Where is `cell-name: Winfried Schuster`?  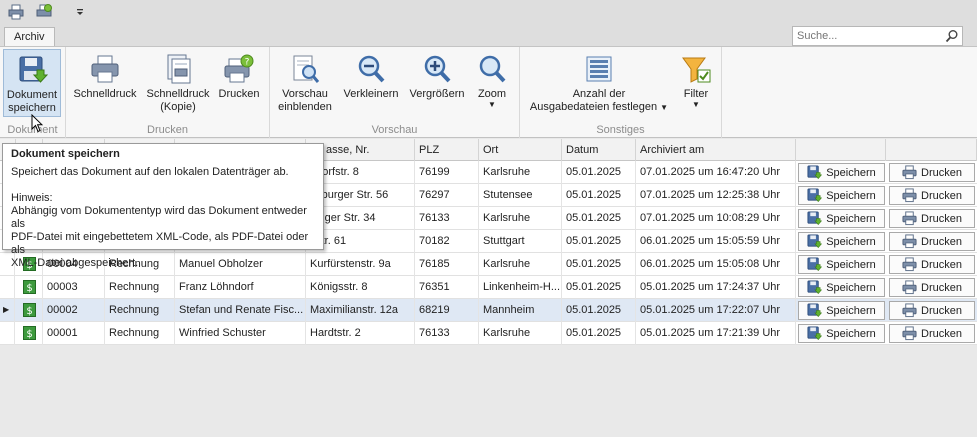 cell-name: Winfried Schuster is located at coordinates (240, 333).